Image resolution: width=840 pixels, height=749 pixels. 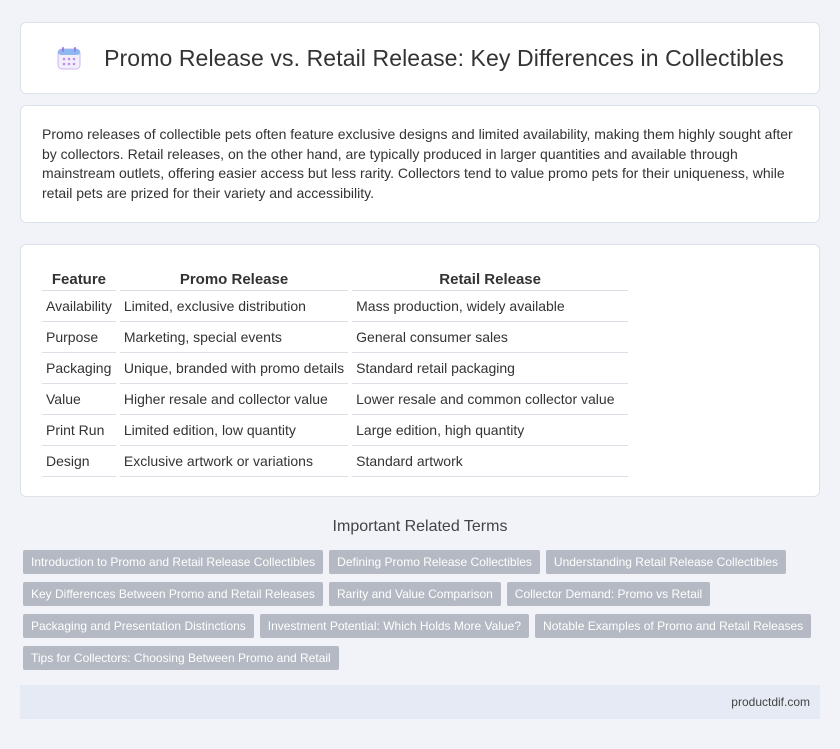 What do you see at coordinates (234, 368) in the screenshot?
I see `cell-promo: Unique, branded with promo details` at bounding box center [234, 368].